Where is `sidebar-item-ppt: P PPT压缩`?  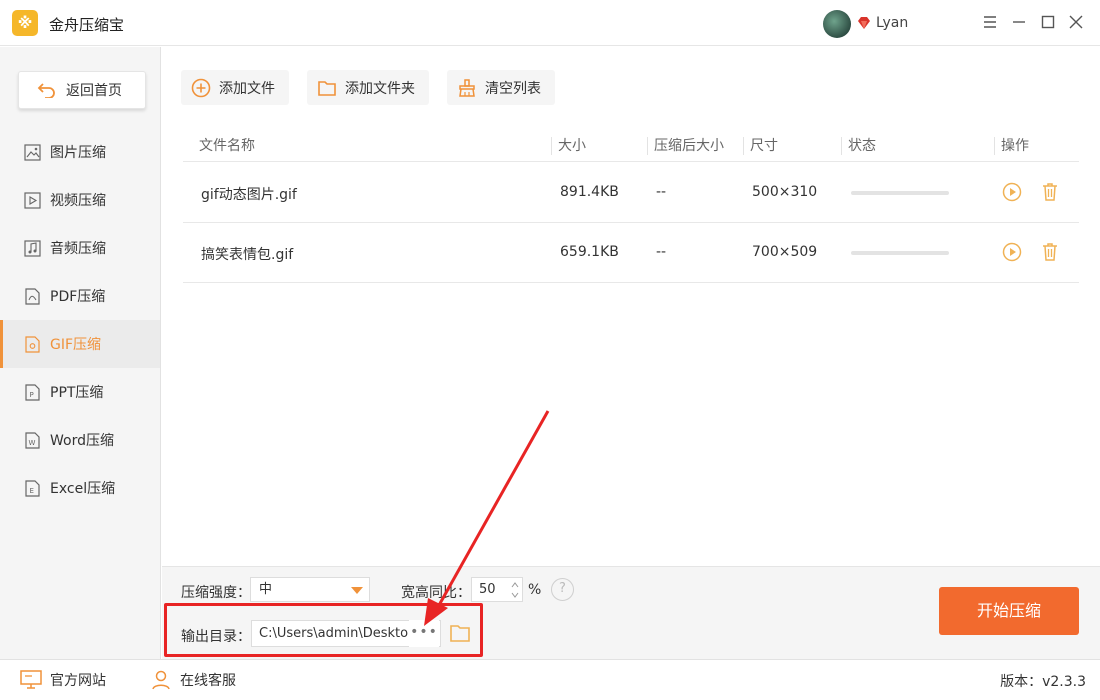 sidebar-item-ppt: P PPT压缩 is located at coordinates (80, 392).